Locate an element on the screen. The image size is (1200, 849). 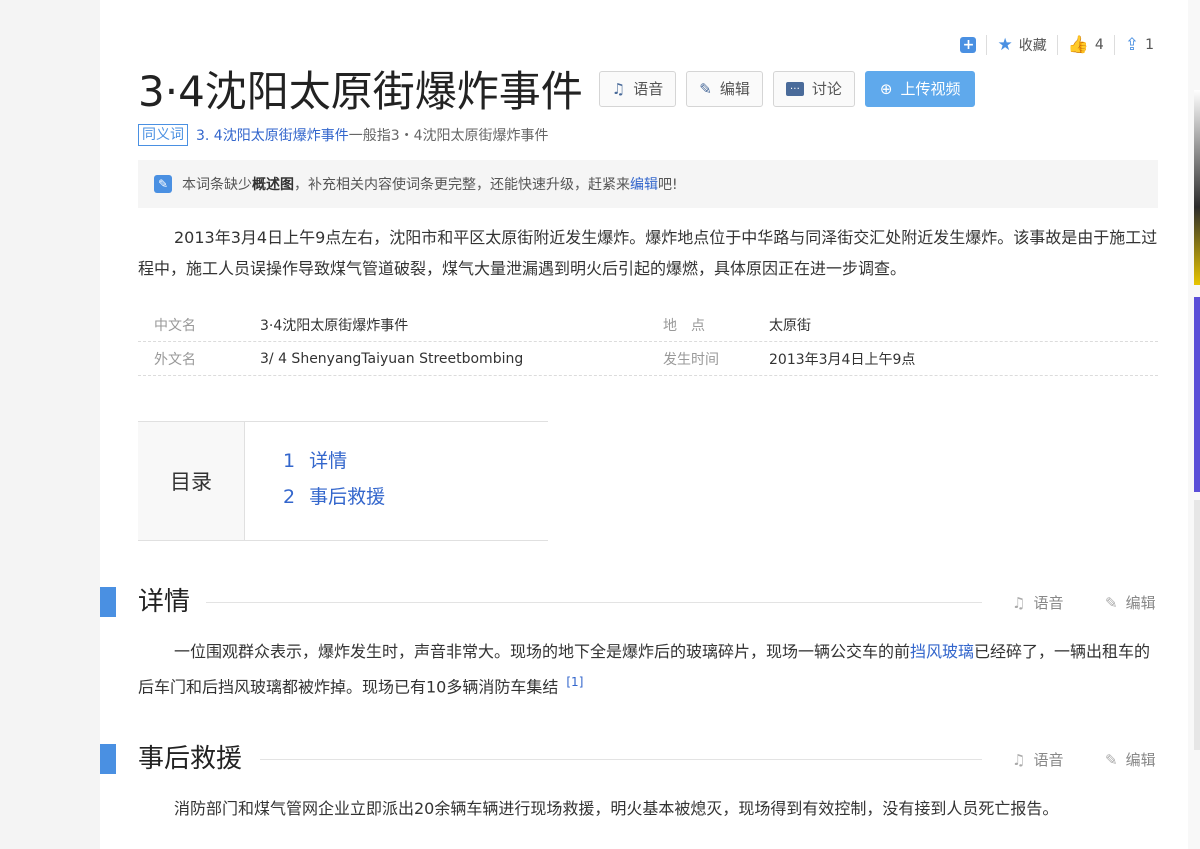
voice-button: ♫ 语音 is located at coordinates (637, 88).